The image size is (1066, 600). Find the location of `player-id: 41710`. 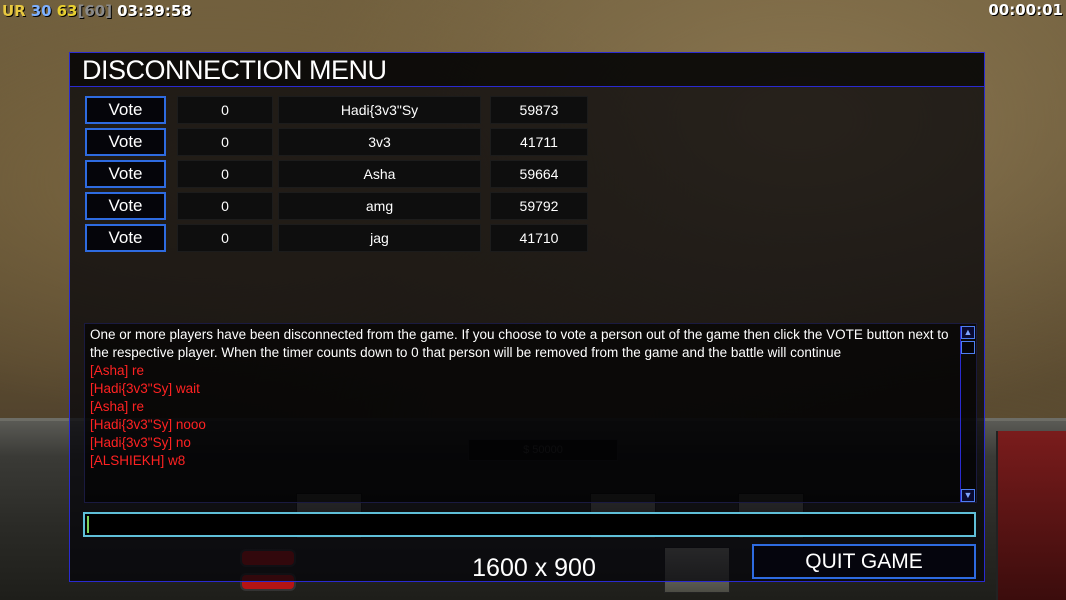

player-id: 41710 is located at coordinates (539, 238).